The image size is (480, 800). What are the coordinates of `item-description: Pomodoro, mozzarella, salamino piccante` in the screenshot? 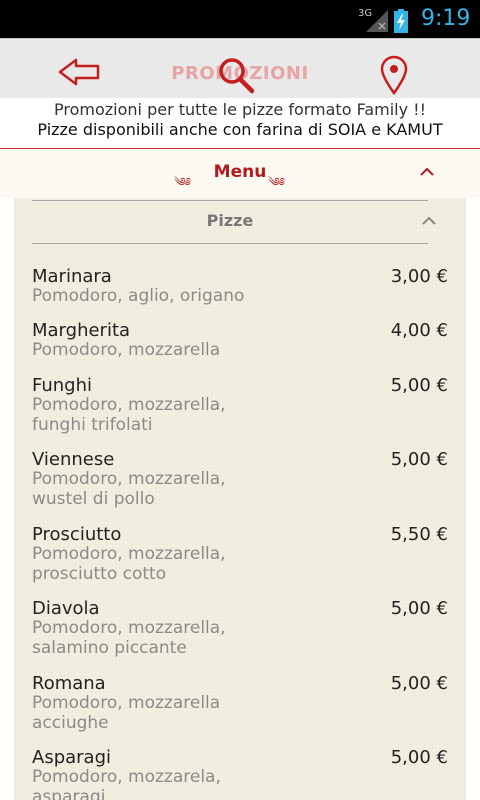 It's located at (129, 638).